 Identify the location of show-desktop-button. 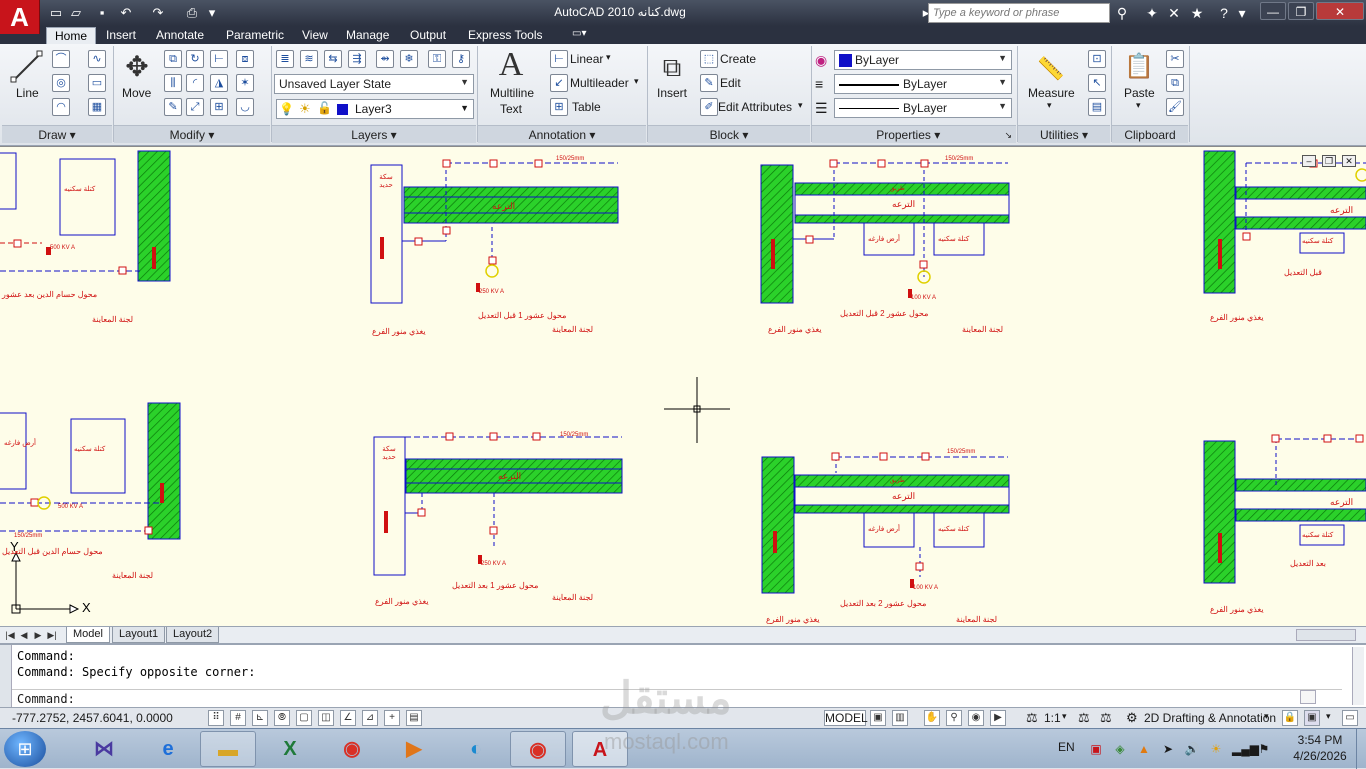
(1361, 749).